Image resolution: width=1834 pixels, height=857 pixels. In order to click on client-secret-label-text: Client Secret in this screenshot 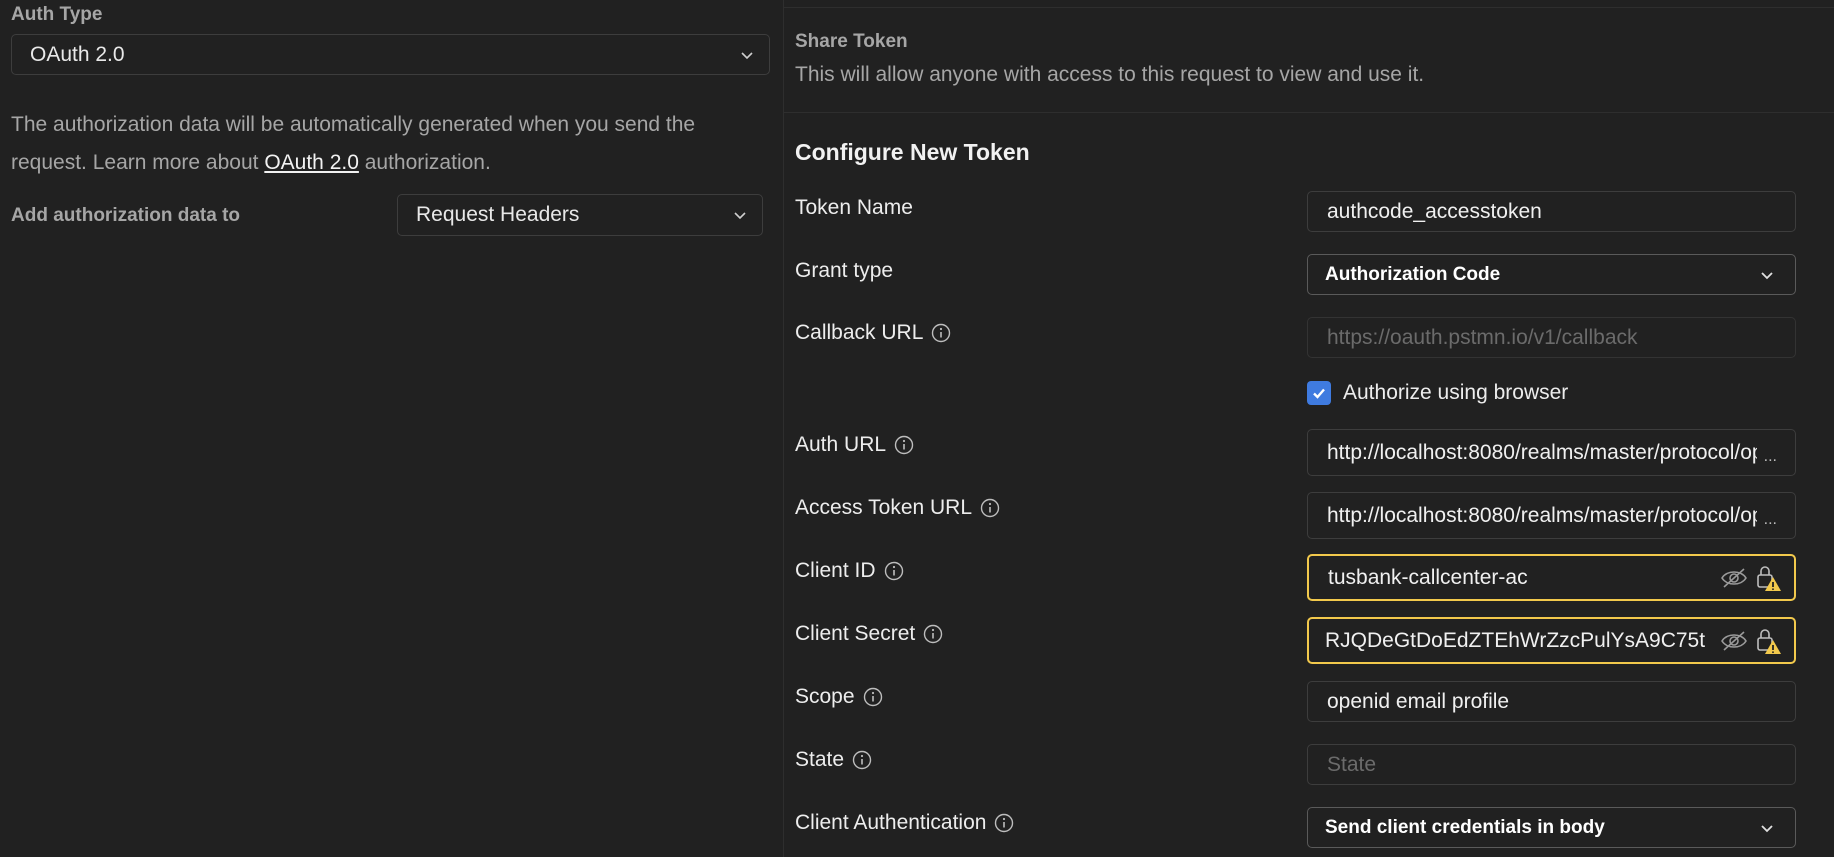, I will do `click(855, 633)`.